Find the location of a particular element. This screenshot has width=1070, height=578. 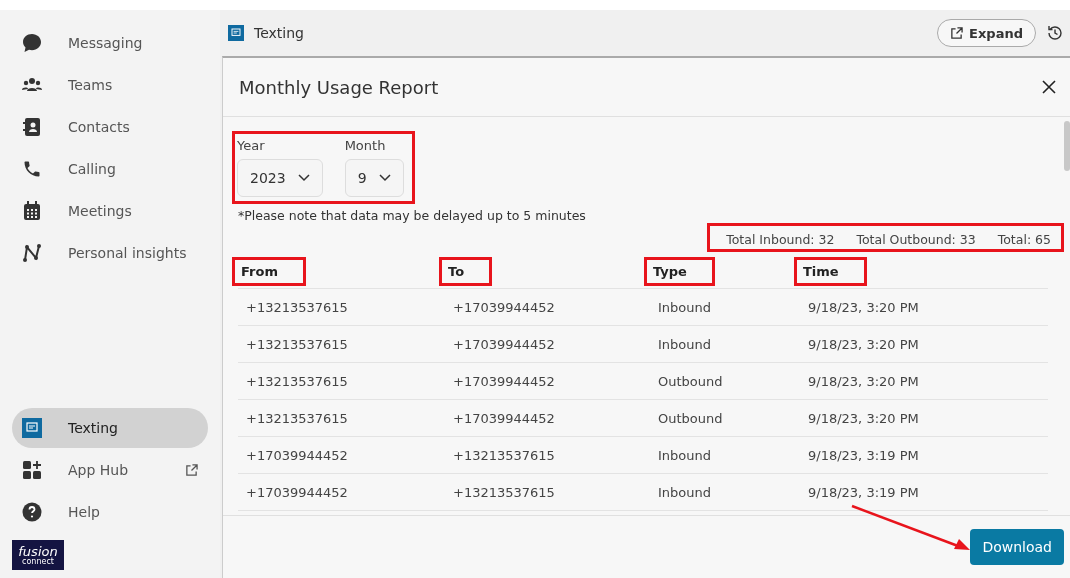

history-icon is located at coordinates (1055, 33).